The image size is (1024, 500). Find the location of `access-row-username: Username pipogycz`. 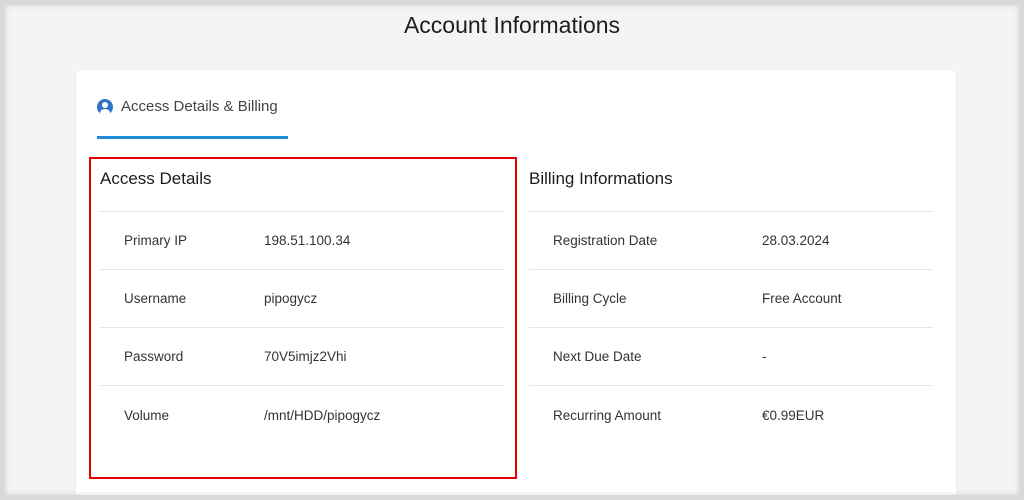

access-row-username: Username pipogycz is located at coordinates (302, 299).